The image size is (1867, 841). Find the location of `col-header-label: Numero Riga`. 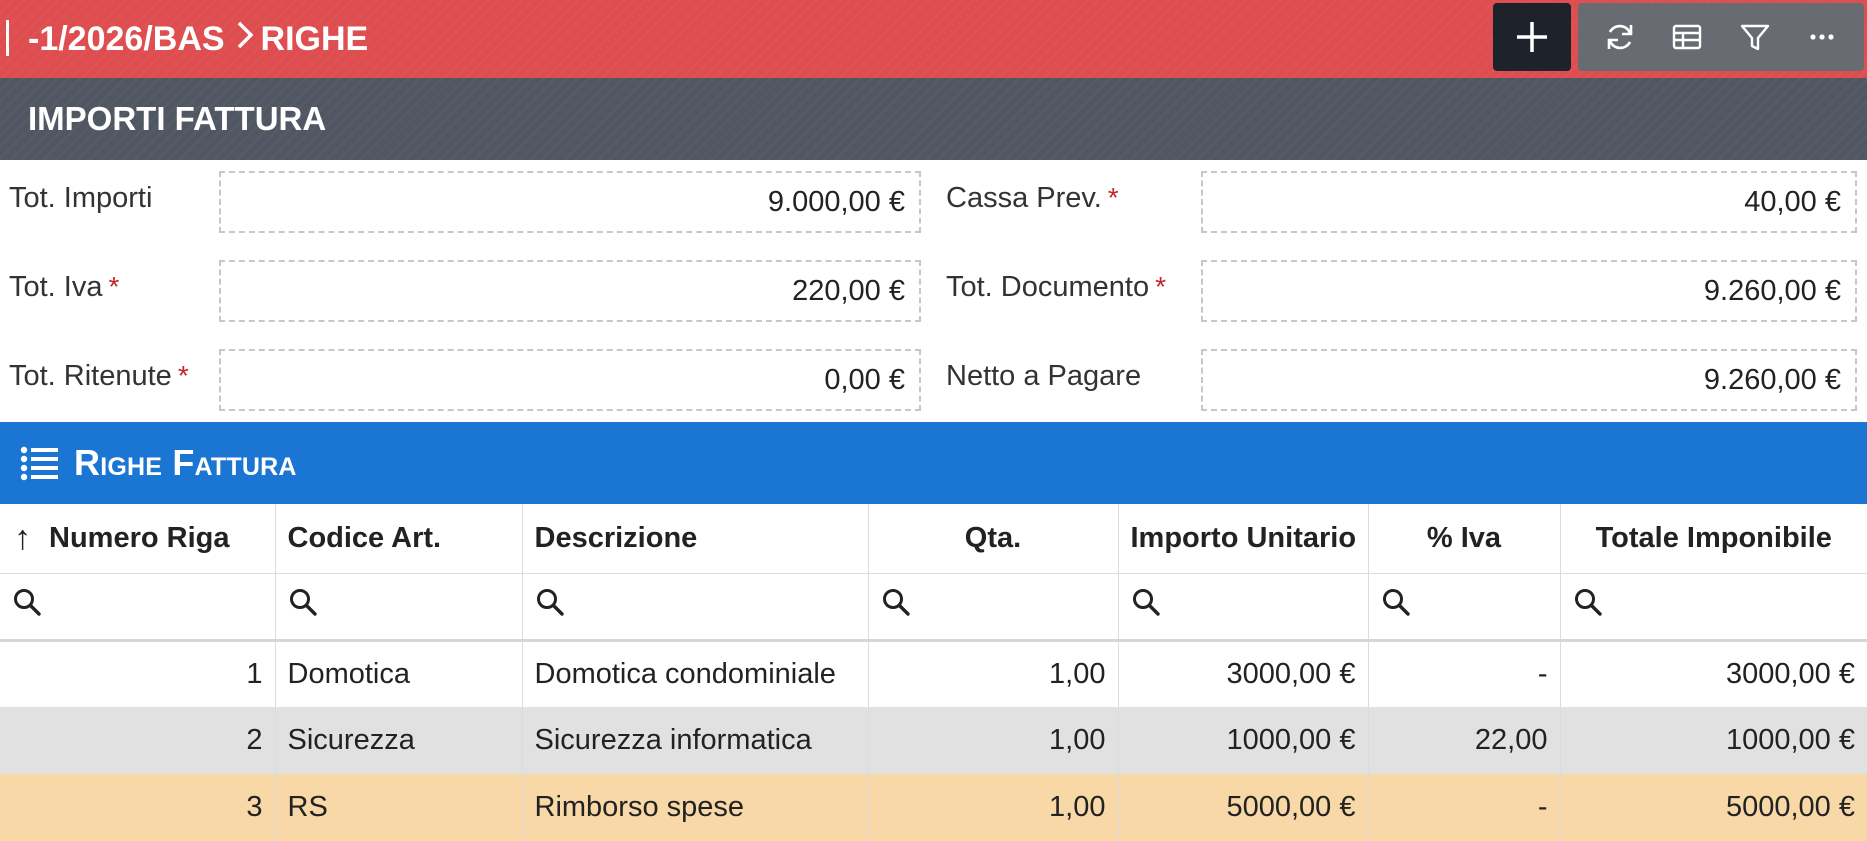

col-header-label: Numero Riga is located at coordinates (139, 537).